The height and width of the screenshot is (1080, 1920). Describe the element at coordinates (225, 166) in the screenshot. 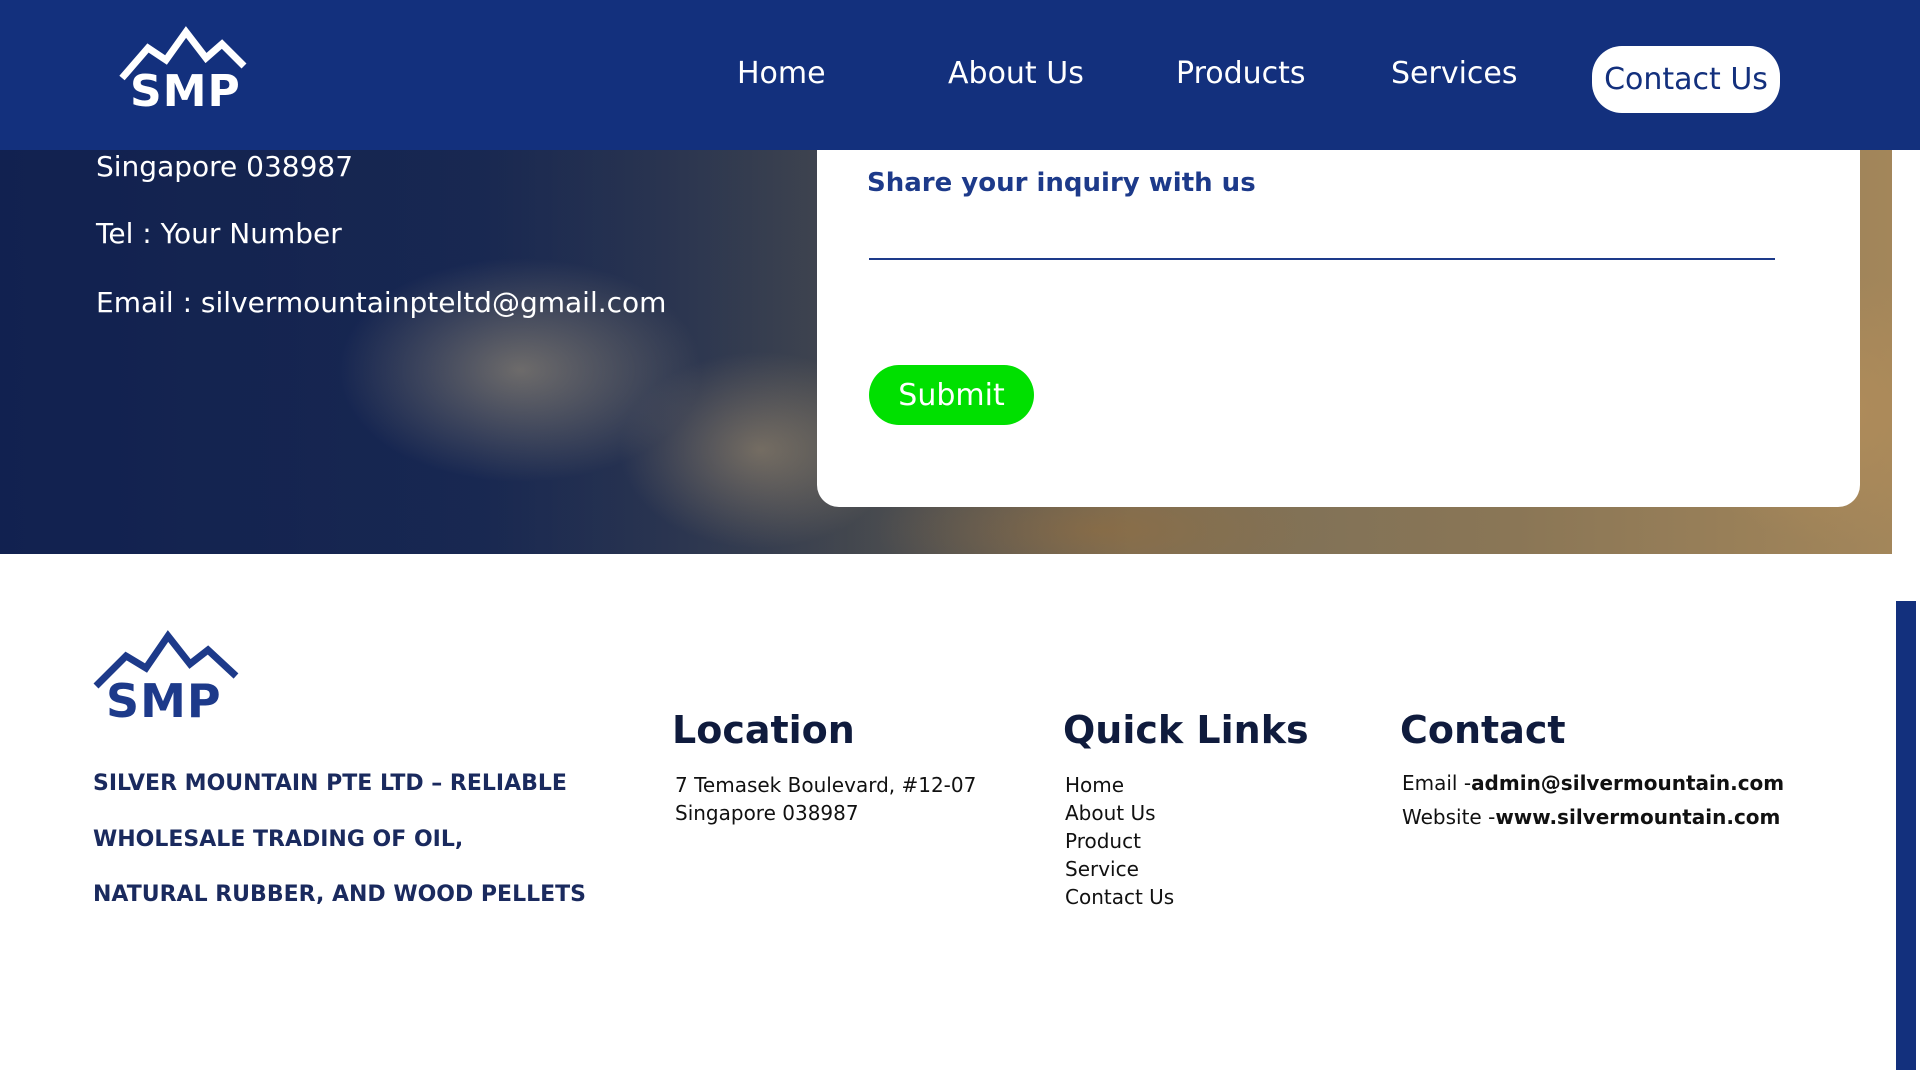

I see `hero-address: Singapore 038987` at that location.